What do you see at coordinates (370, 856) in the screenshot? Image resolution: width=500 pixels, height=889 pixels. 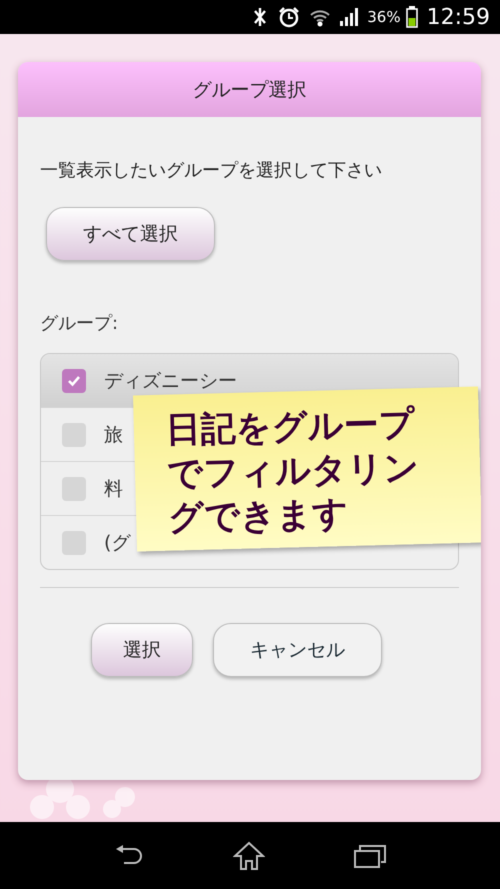 I see `recent-apps-icon` at bounding box center [370, 856].